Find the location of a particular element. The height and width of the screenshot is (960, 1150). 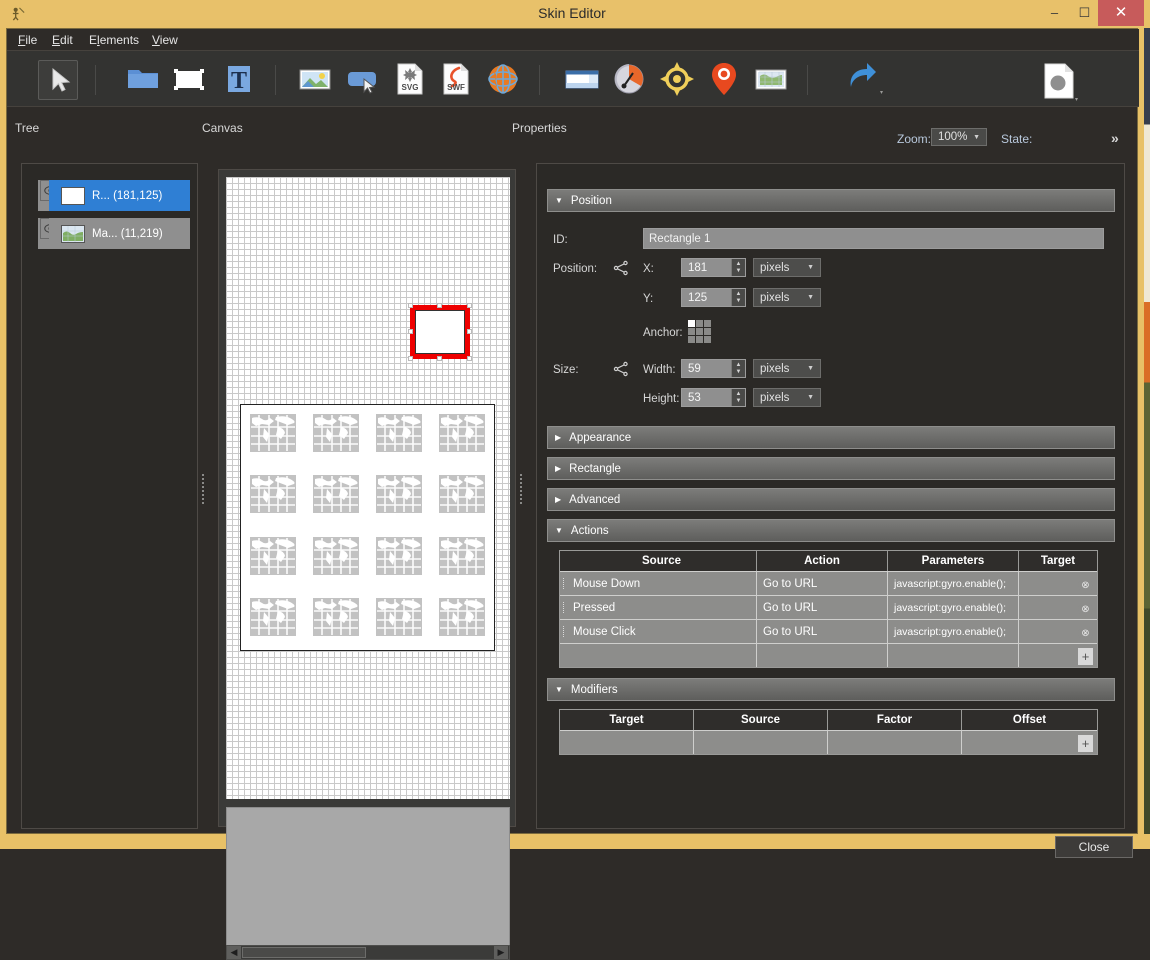

menu-file: File is located at coordinates (27, 40).